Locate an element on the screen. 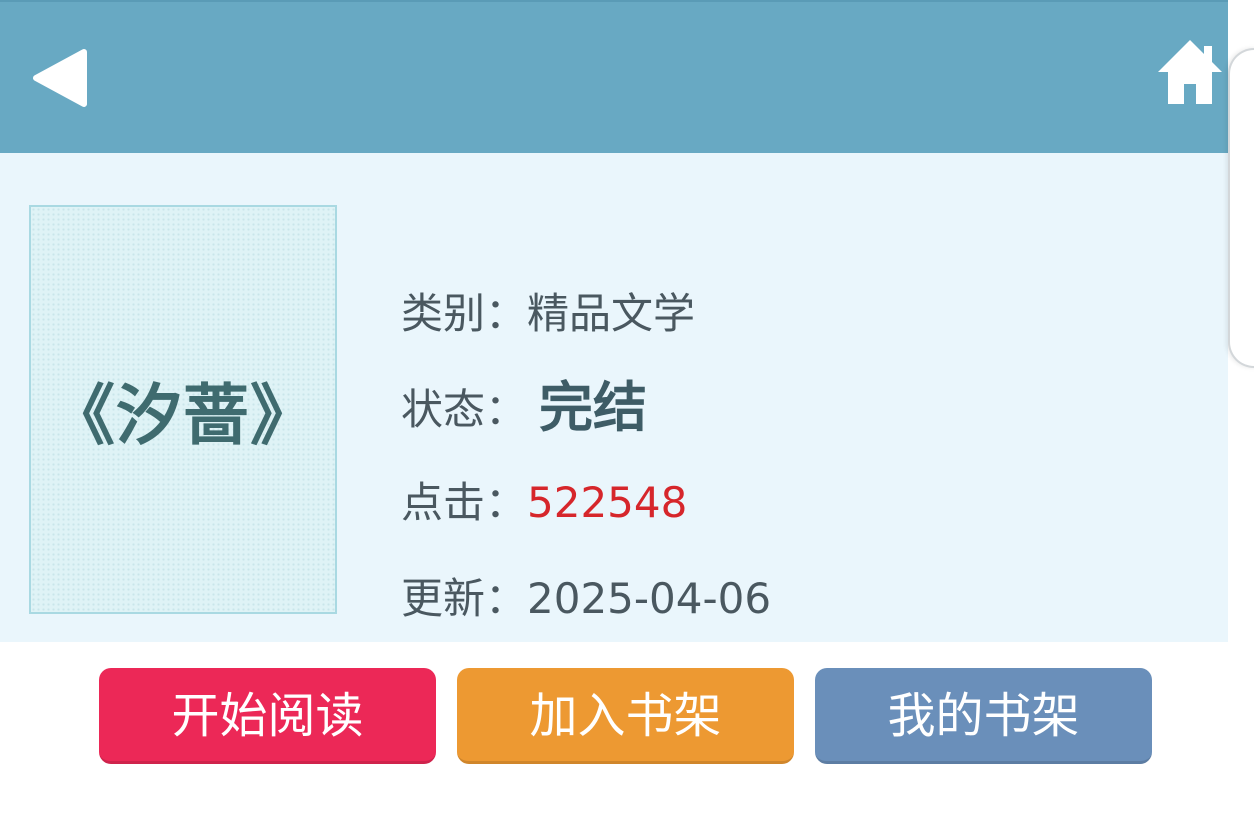 This screenshot has width=1254, height=823. page-title is located at coordinates (500, 80).